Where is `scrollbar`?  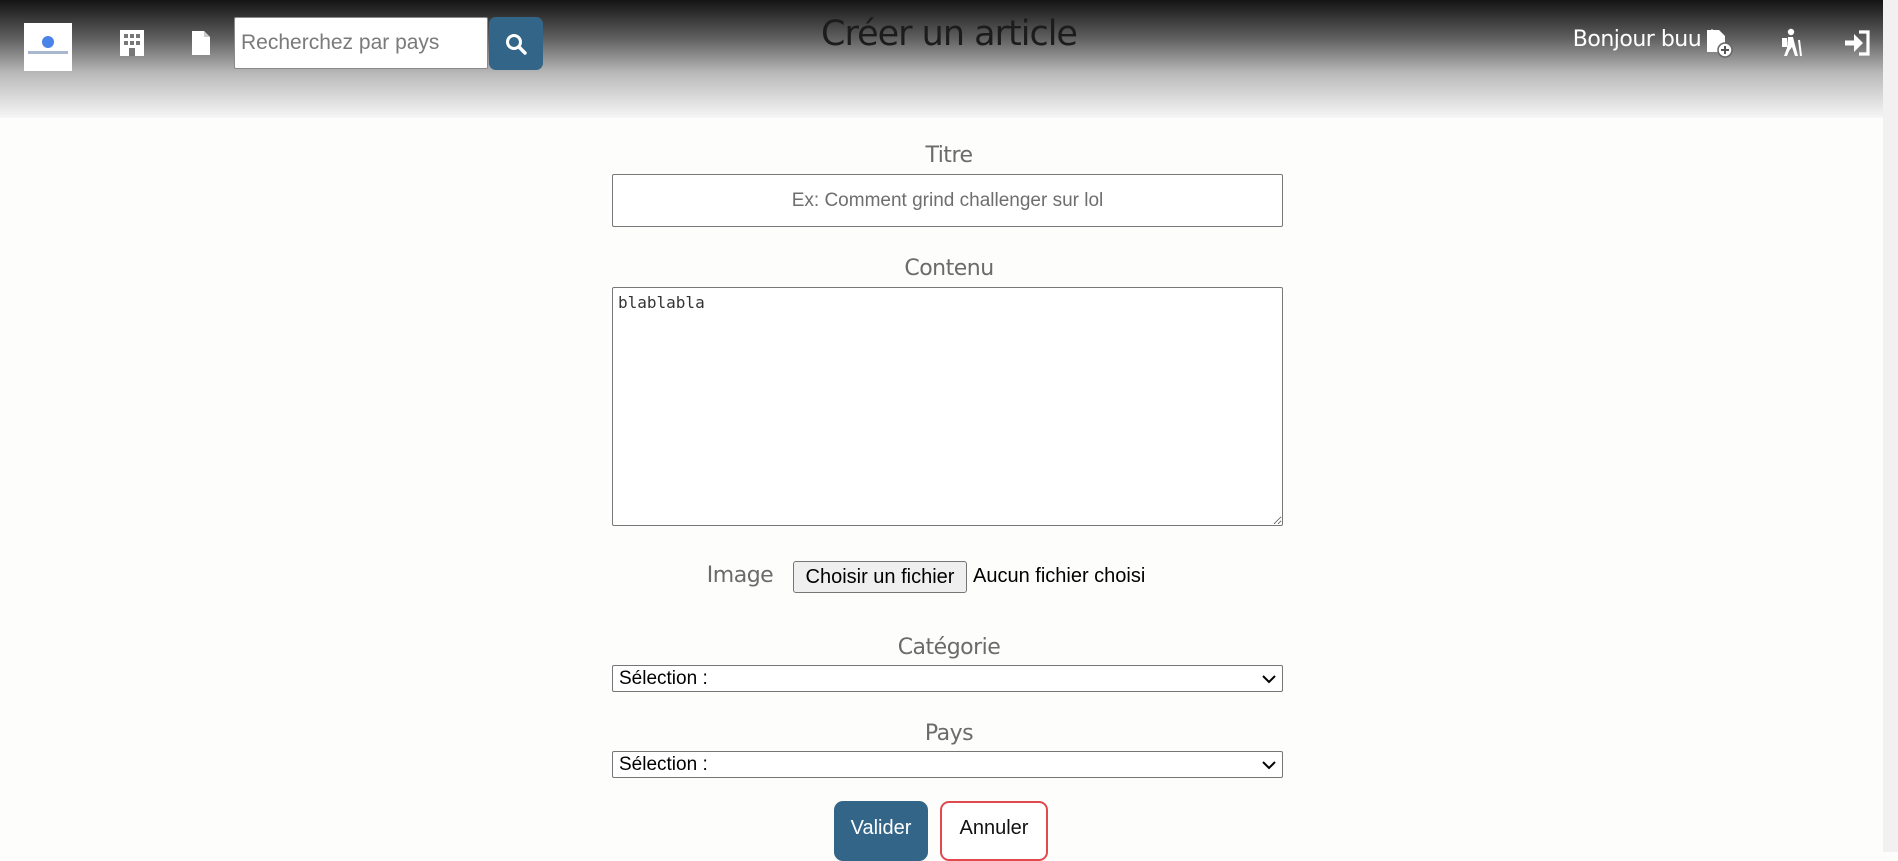
scrollbar is located at coordinates (1890, 426).